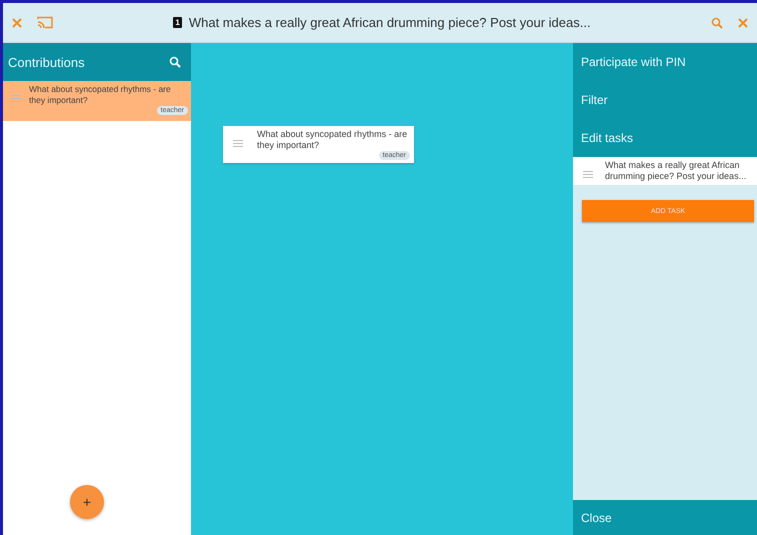  Describe the element at coordinates (665, 100) in the screenshot. I see `menu-item: Filter` at that location.